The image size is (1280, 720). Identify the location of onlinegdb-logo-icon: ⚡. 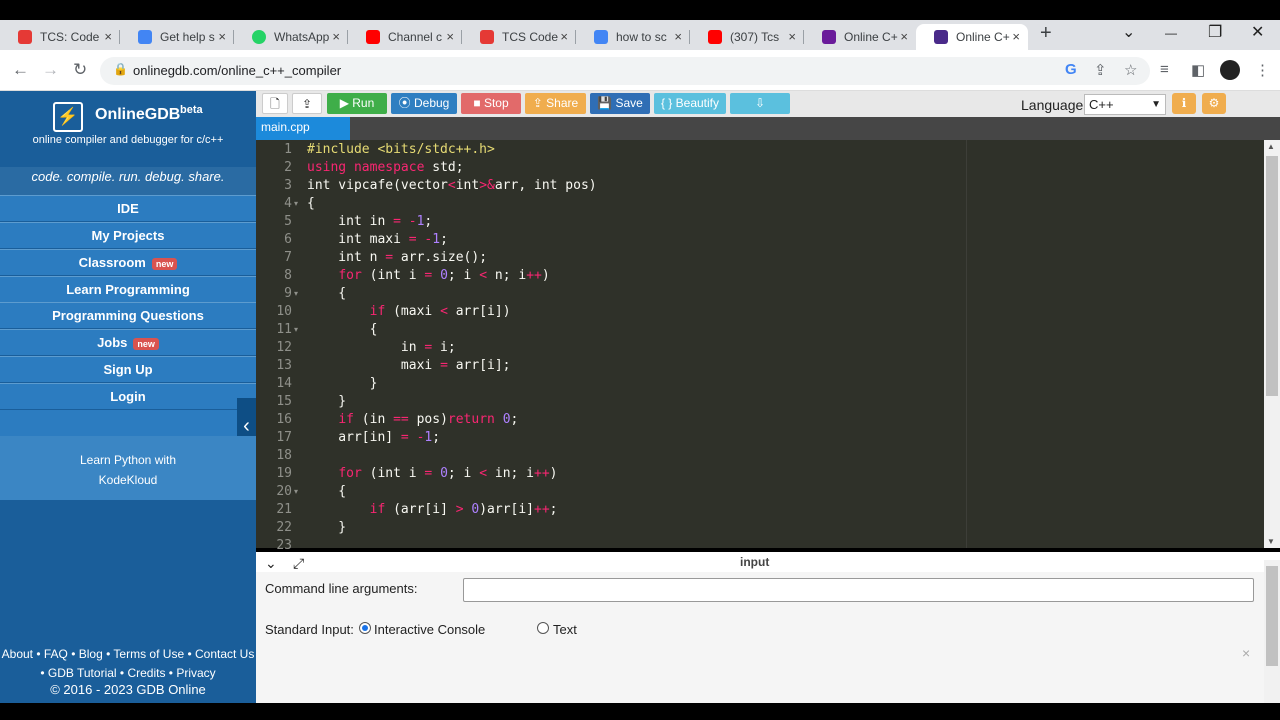
(68, 117).